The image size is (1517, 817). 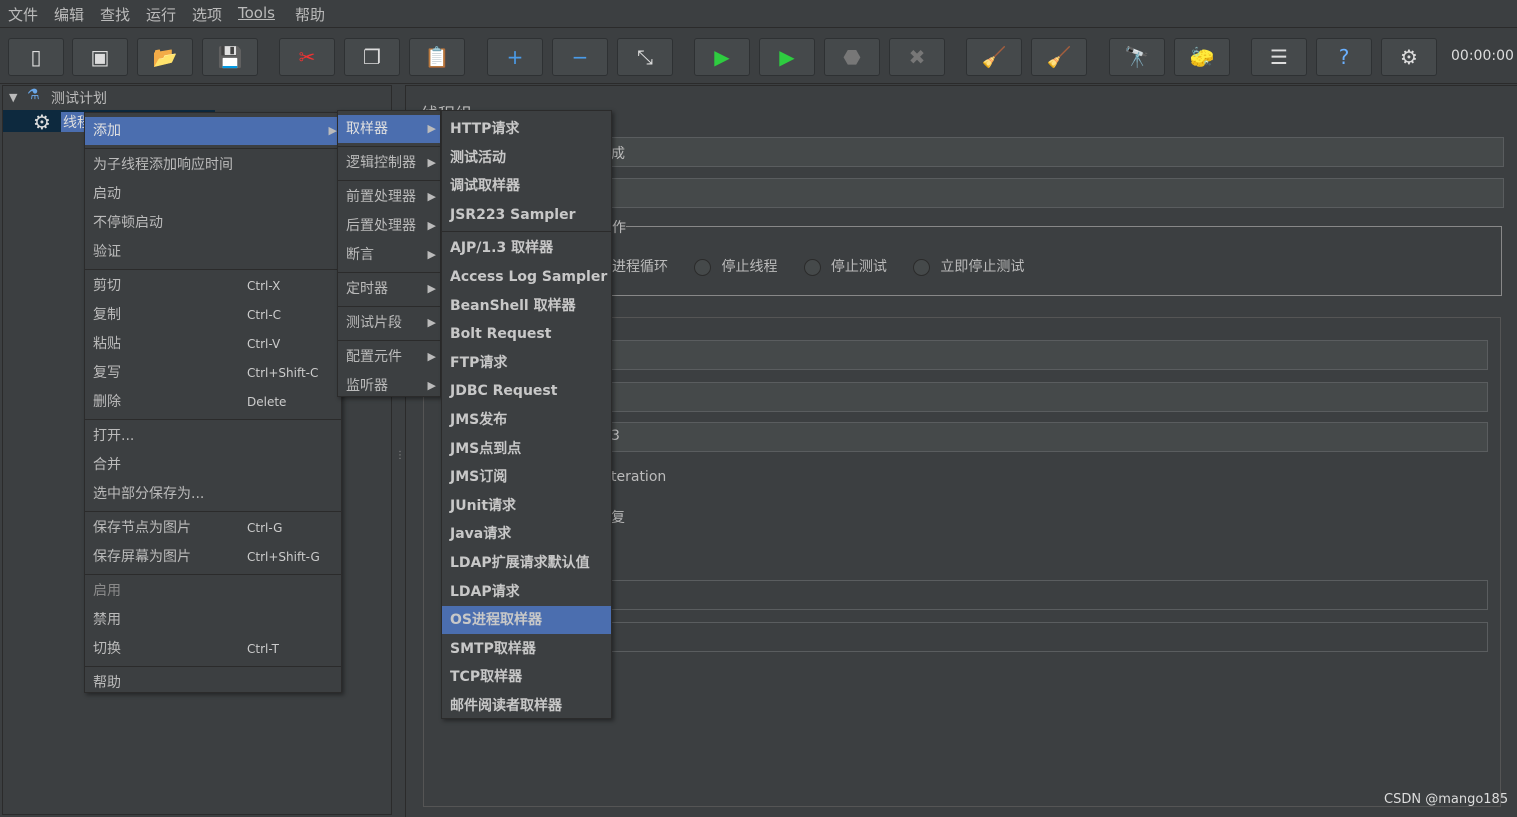 What do you see at coordinates (256, 13) in the screenshot?
I see `menu-5: Tools` at bounding box center [256, 13].